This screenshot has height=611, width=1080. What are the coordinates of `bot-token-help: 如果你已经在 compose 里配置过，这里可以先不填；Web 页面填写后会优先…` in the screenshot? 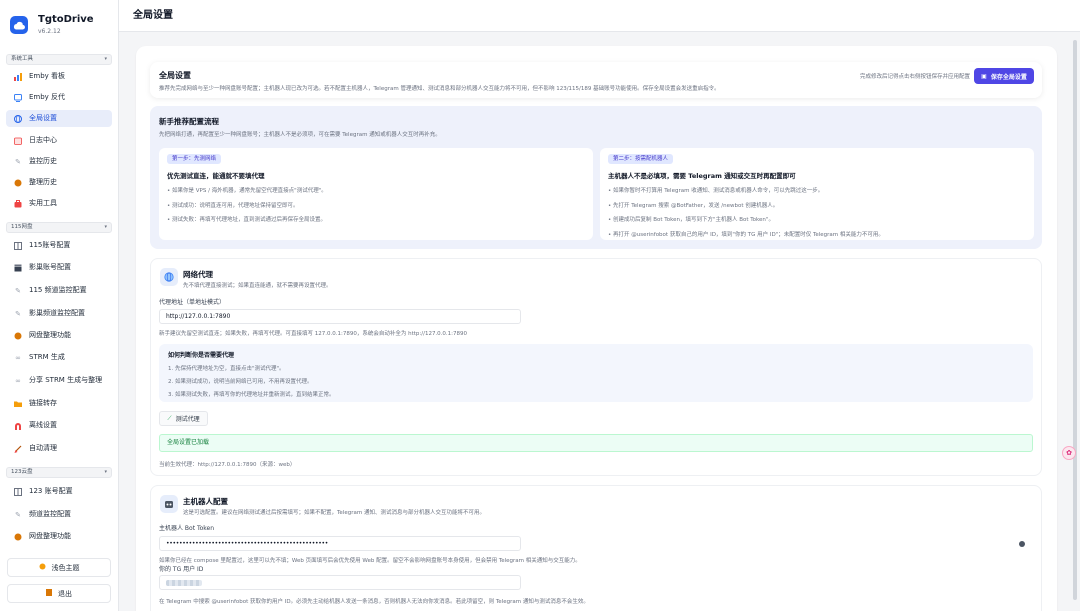 It's located at (370, 561).